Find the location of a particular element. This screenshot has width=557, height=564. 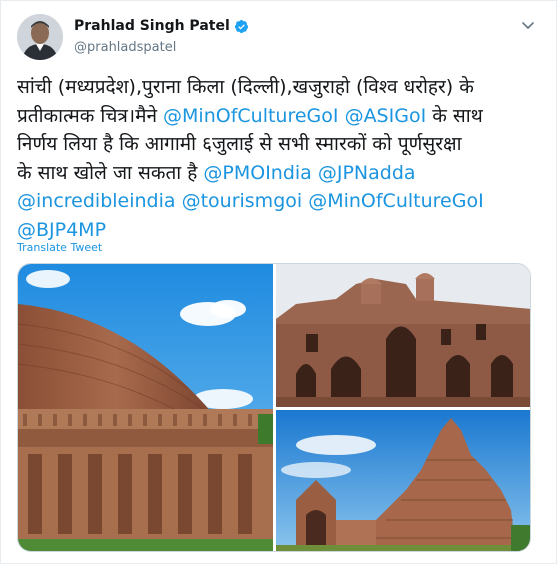

tweet-text-line: के साथ खोले जा सकता है is located at coordinates (110, 172).